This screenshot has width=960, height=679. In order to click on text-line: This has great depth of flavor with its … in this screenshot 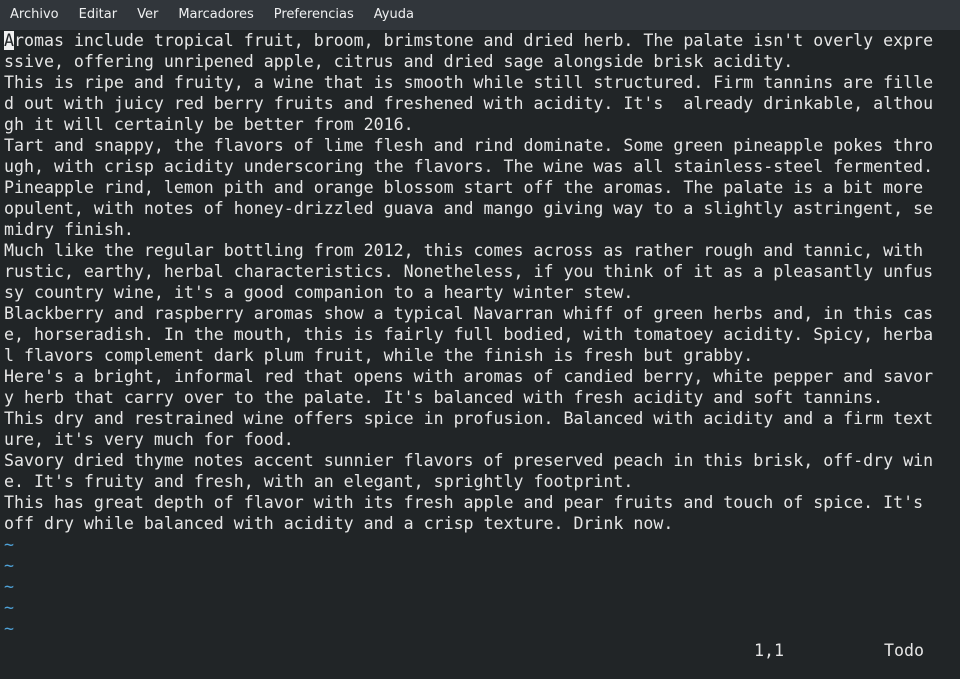, I will do `click(469, 502)`.